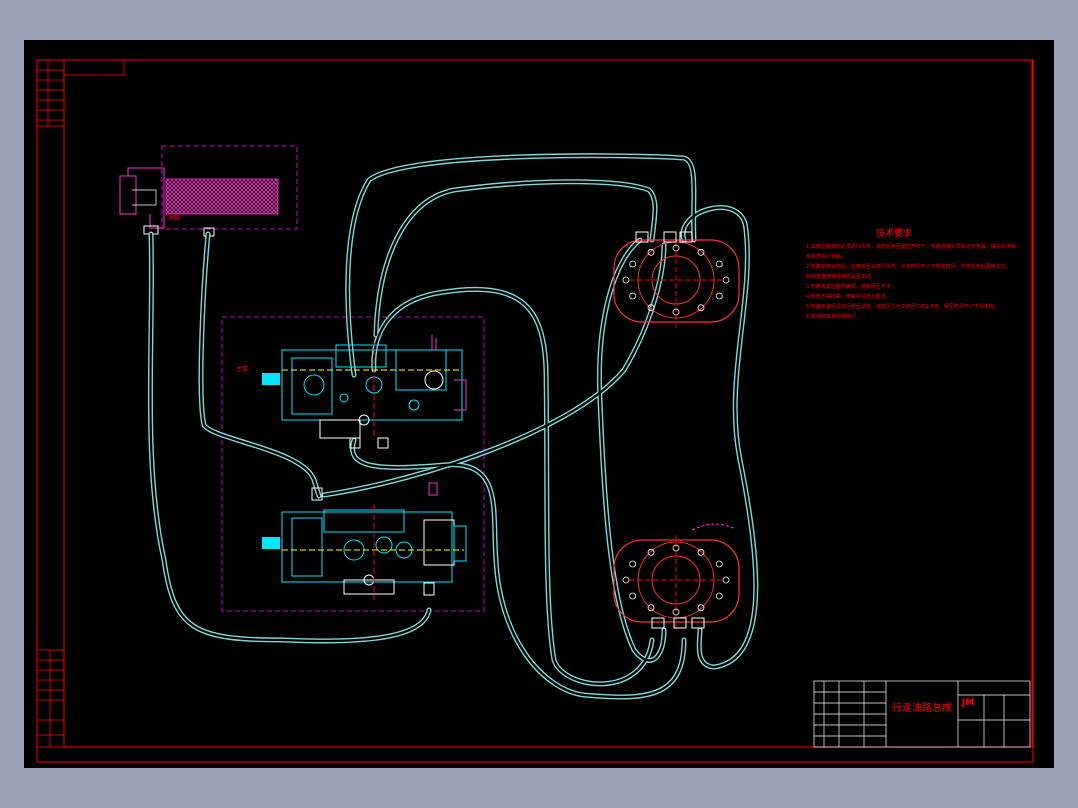 Image resolution: width=1078 pixels, height=808 pixels. Describe the element at coordinates (242, 369) in the screenshot. I see `pump-label: 主泵` at that location.